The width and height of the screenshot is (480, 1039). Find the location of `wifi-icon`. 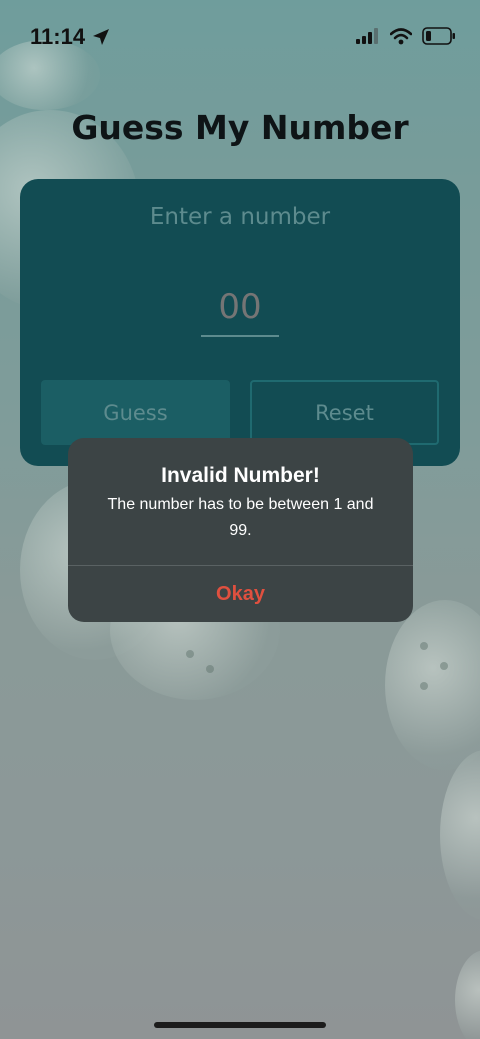

wifi-icon is located at coordinates (401, 38).